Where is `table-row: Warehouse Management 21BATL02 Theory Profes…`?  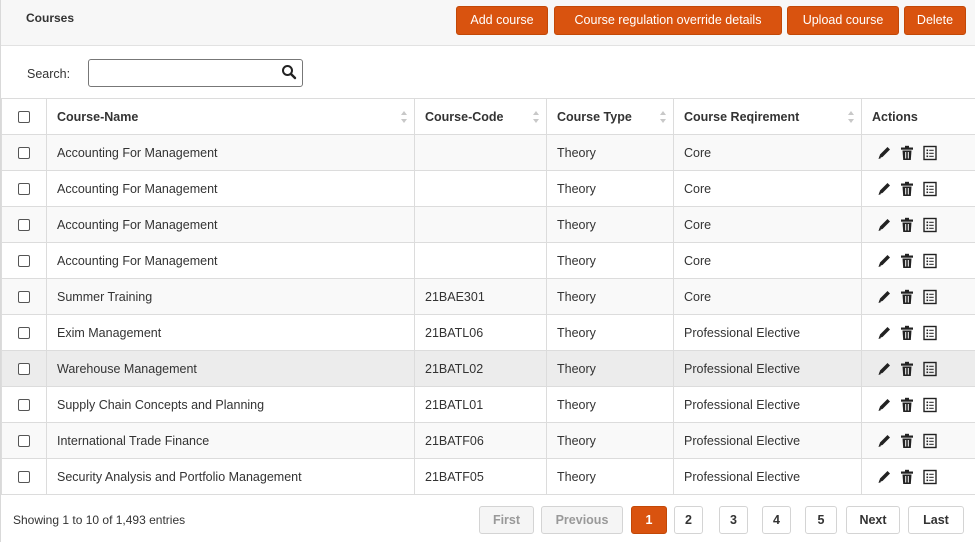 table-row: Warehouse Management 21BATL02 Theory Profes… is located at coordinates (488, 368).